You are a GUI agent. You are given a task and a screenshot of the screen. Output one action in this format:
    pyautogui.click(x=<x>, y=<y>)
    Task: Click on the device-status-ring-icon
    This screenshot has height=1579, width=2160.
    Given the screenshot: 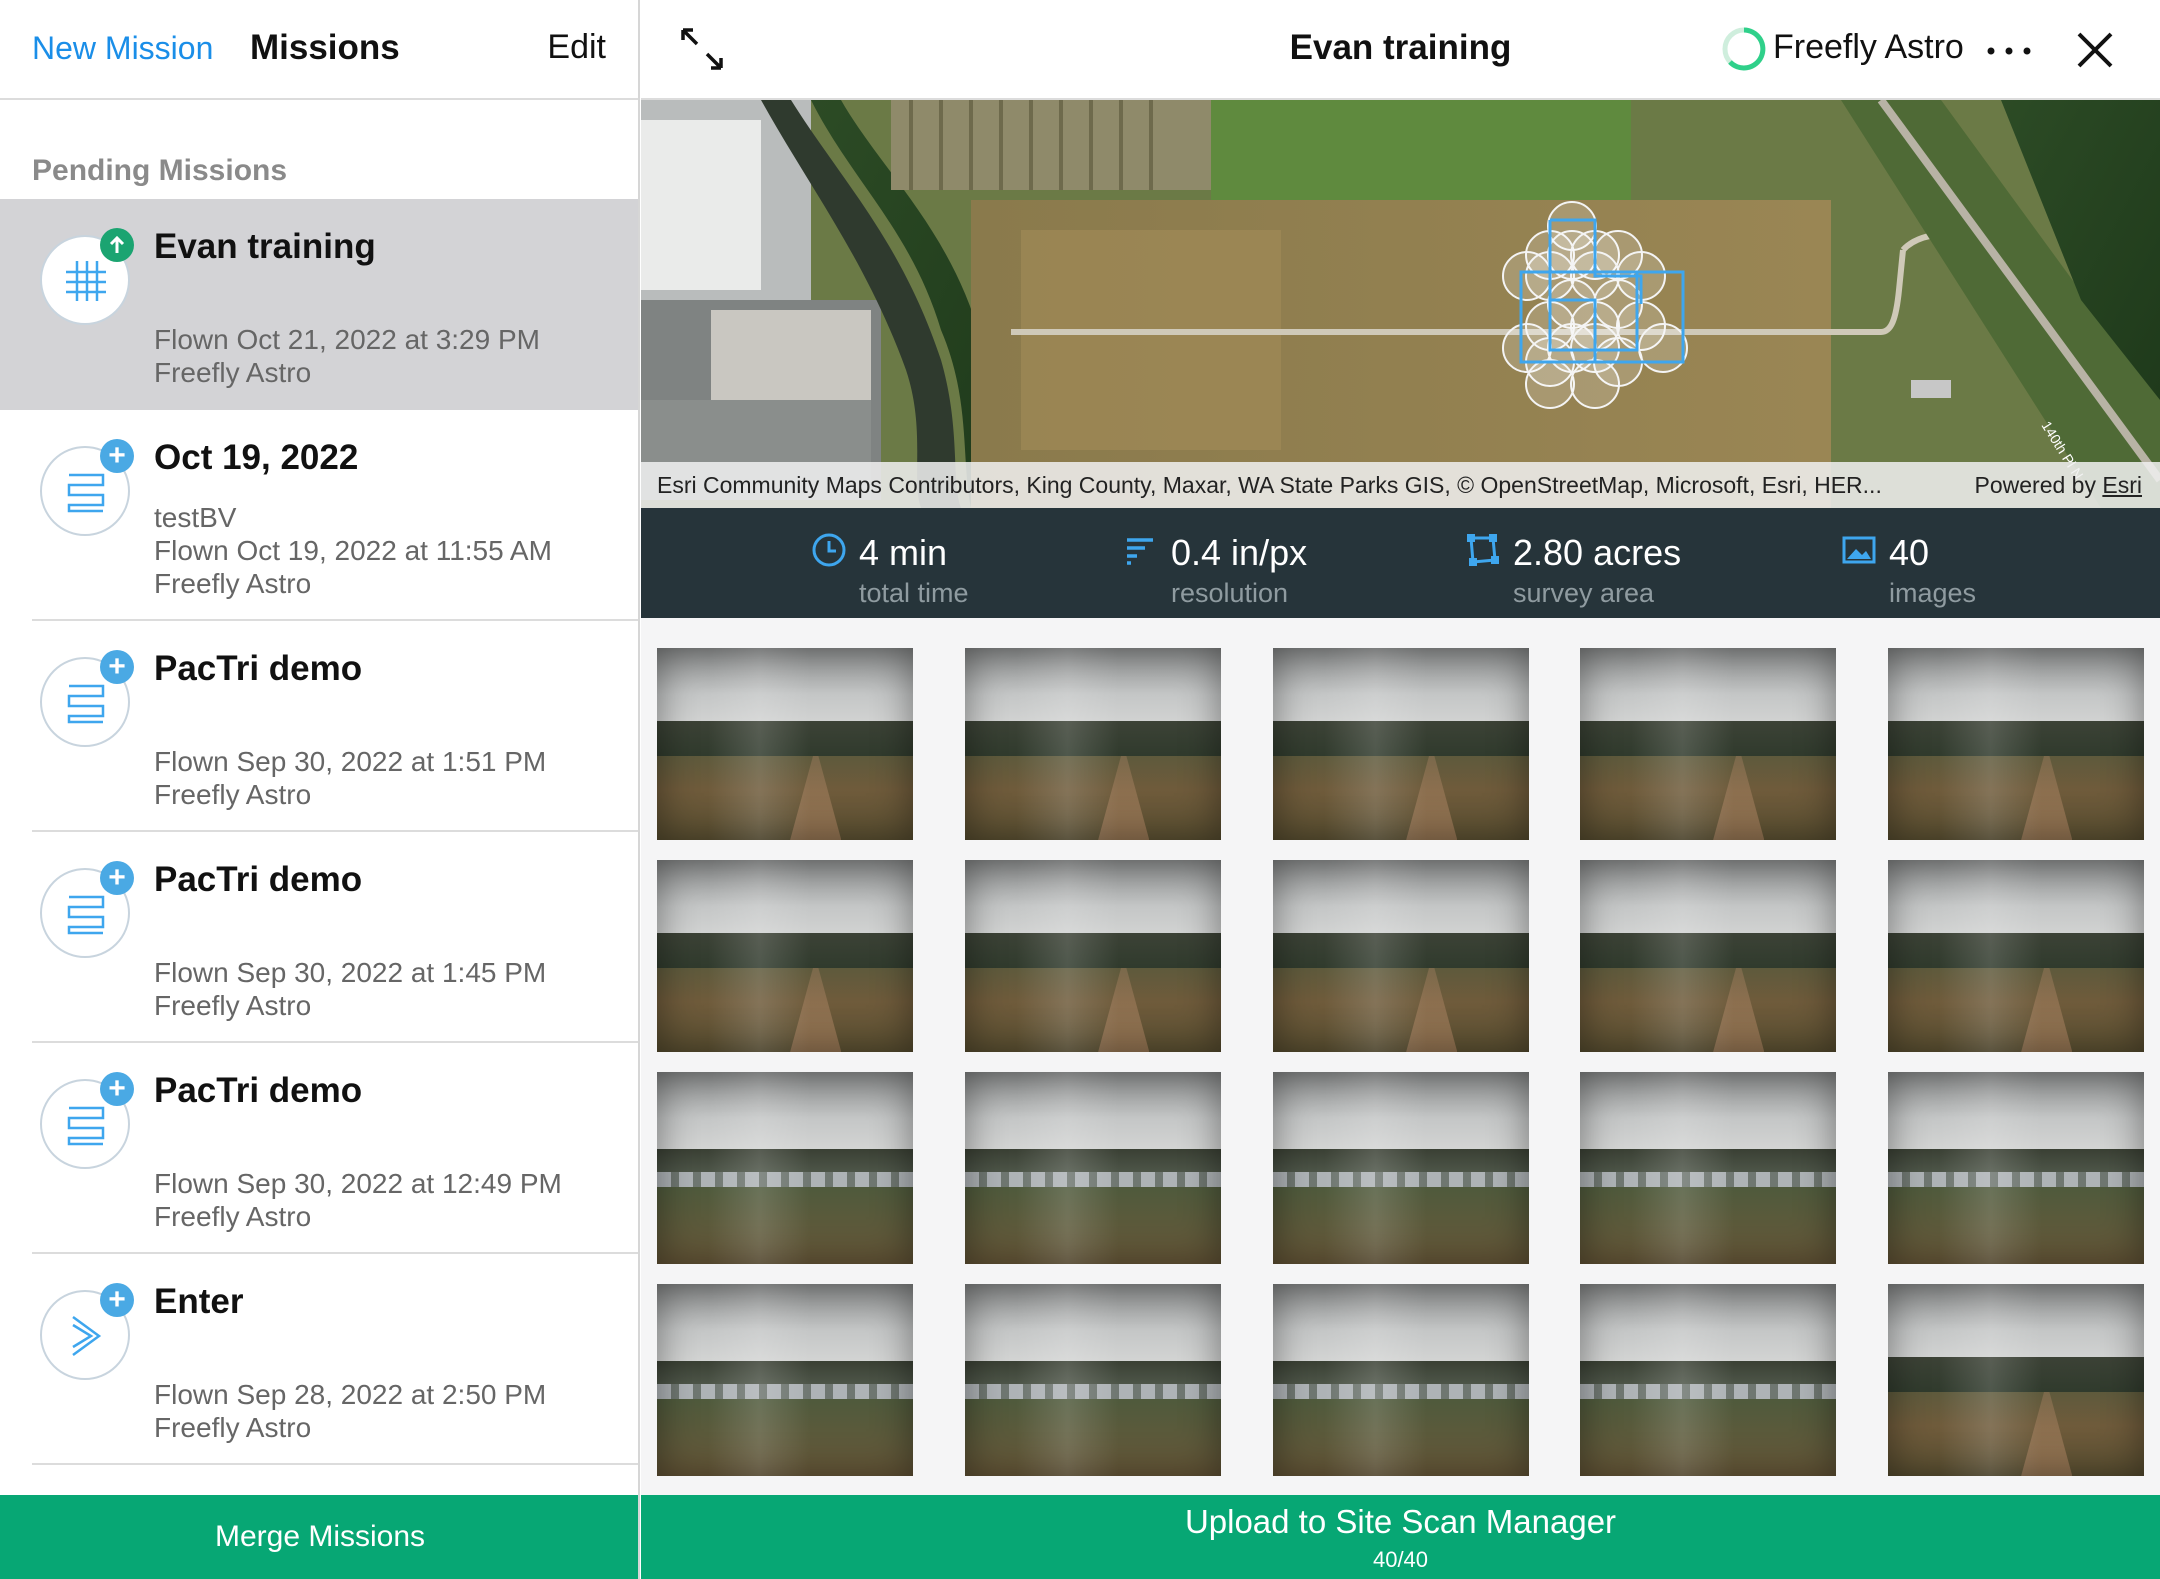 What is the action you would take?
    pyautogui.click(x=1744, y=49)
    